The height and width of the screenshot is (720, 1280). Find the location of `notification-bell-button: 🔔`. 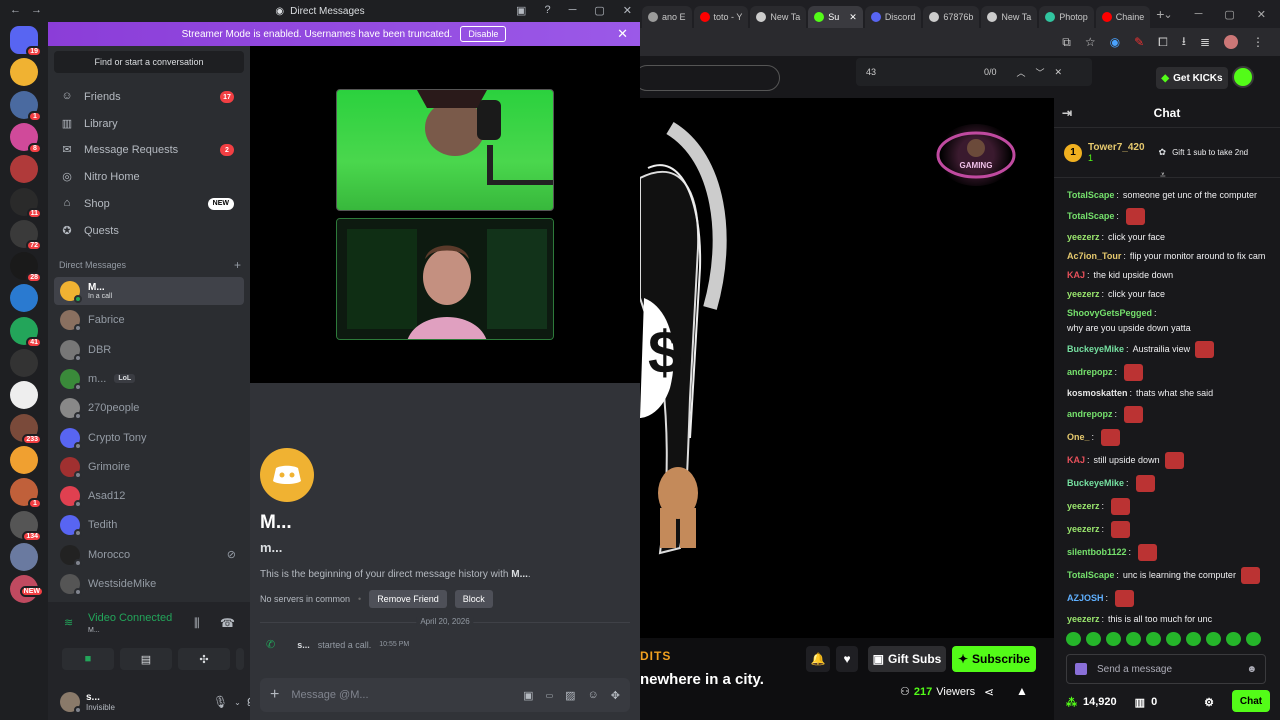

notification-bell-button: 🔔 is located at coordinates (818, 659).